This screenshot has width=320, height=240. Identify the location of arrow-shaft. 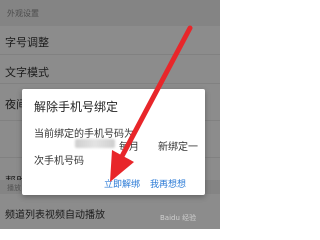
(155, 94).